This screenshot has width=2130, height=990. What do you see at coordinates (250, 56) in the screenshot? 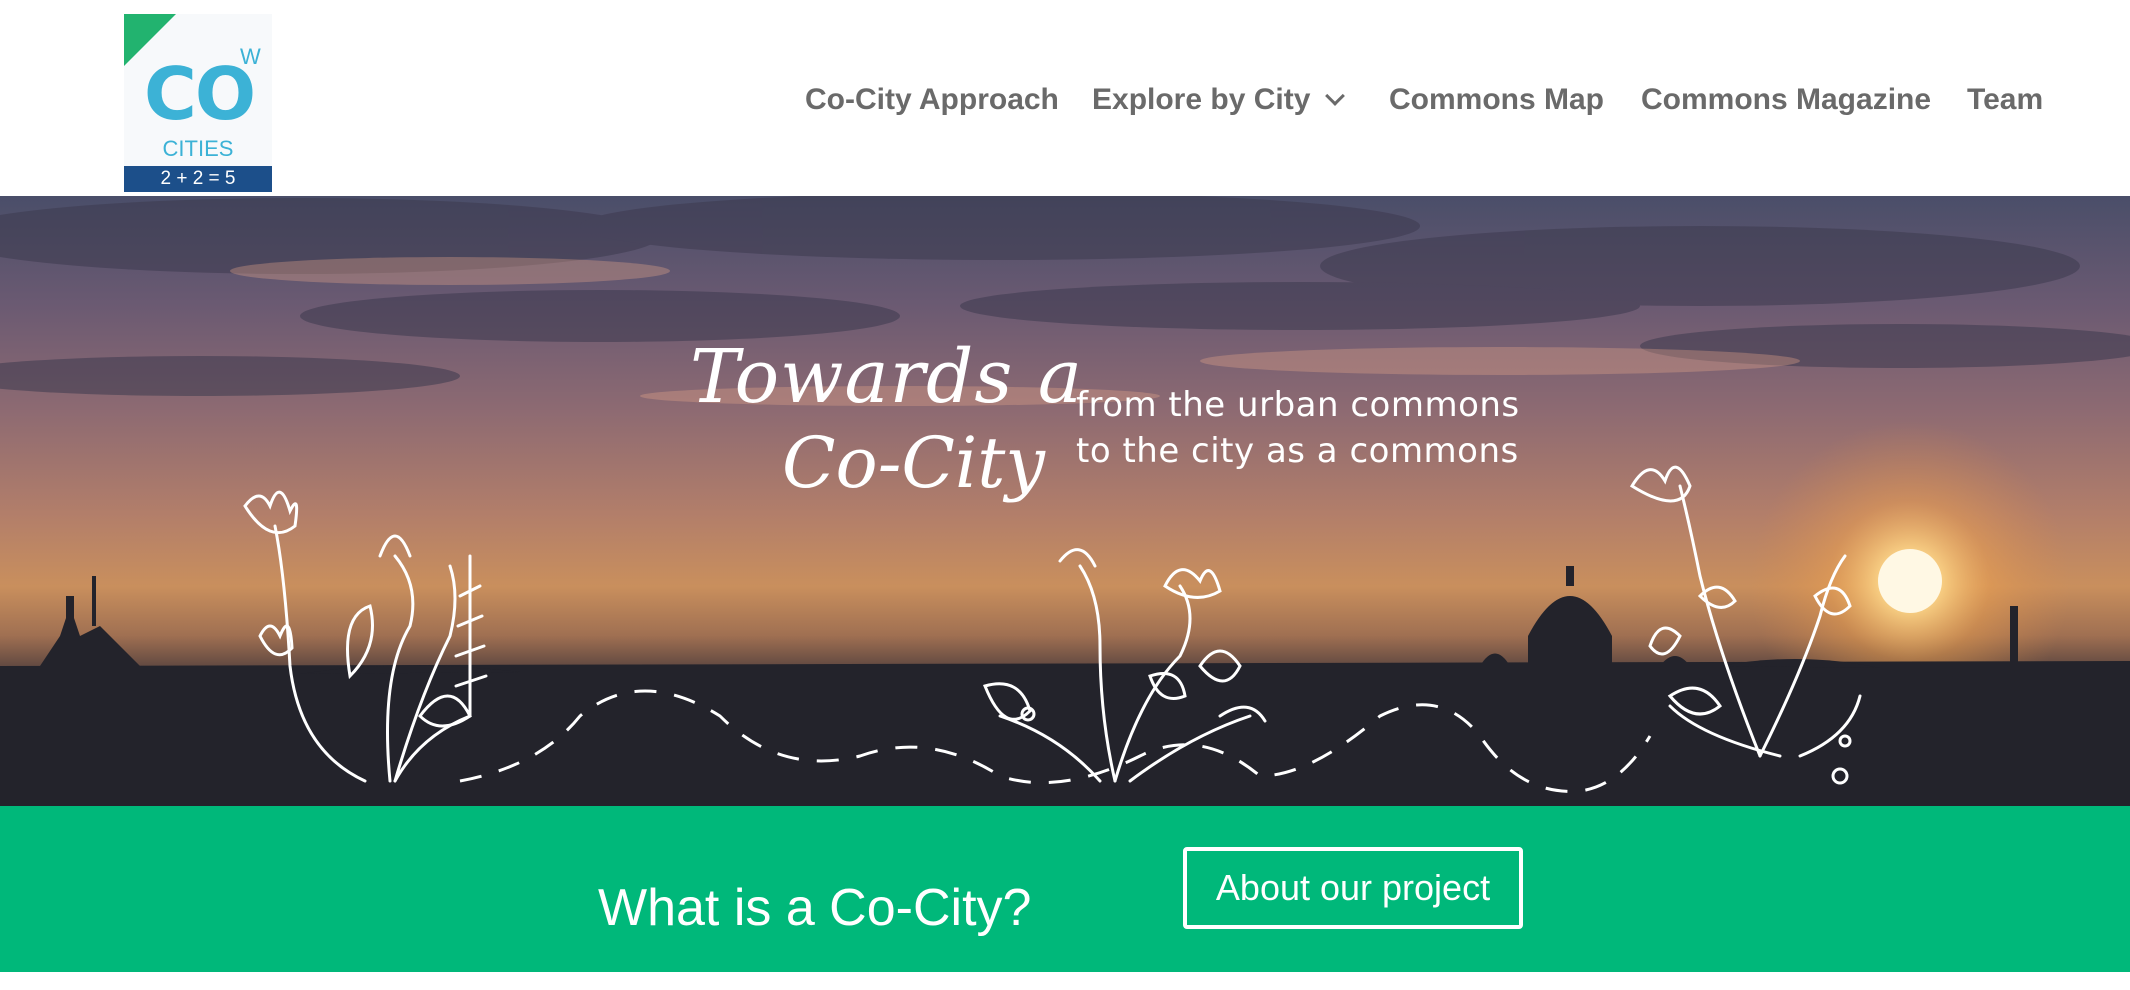
I see `logo-superscript: W` at bounding box center [250, 56].